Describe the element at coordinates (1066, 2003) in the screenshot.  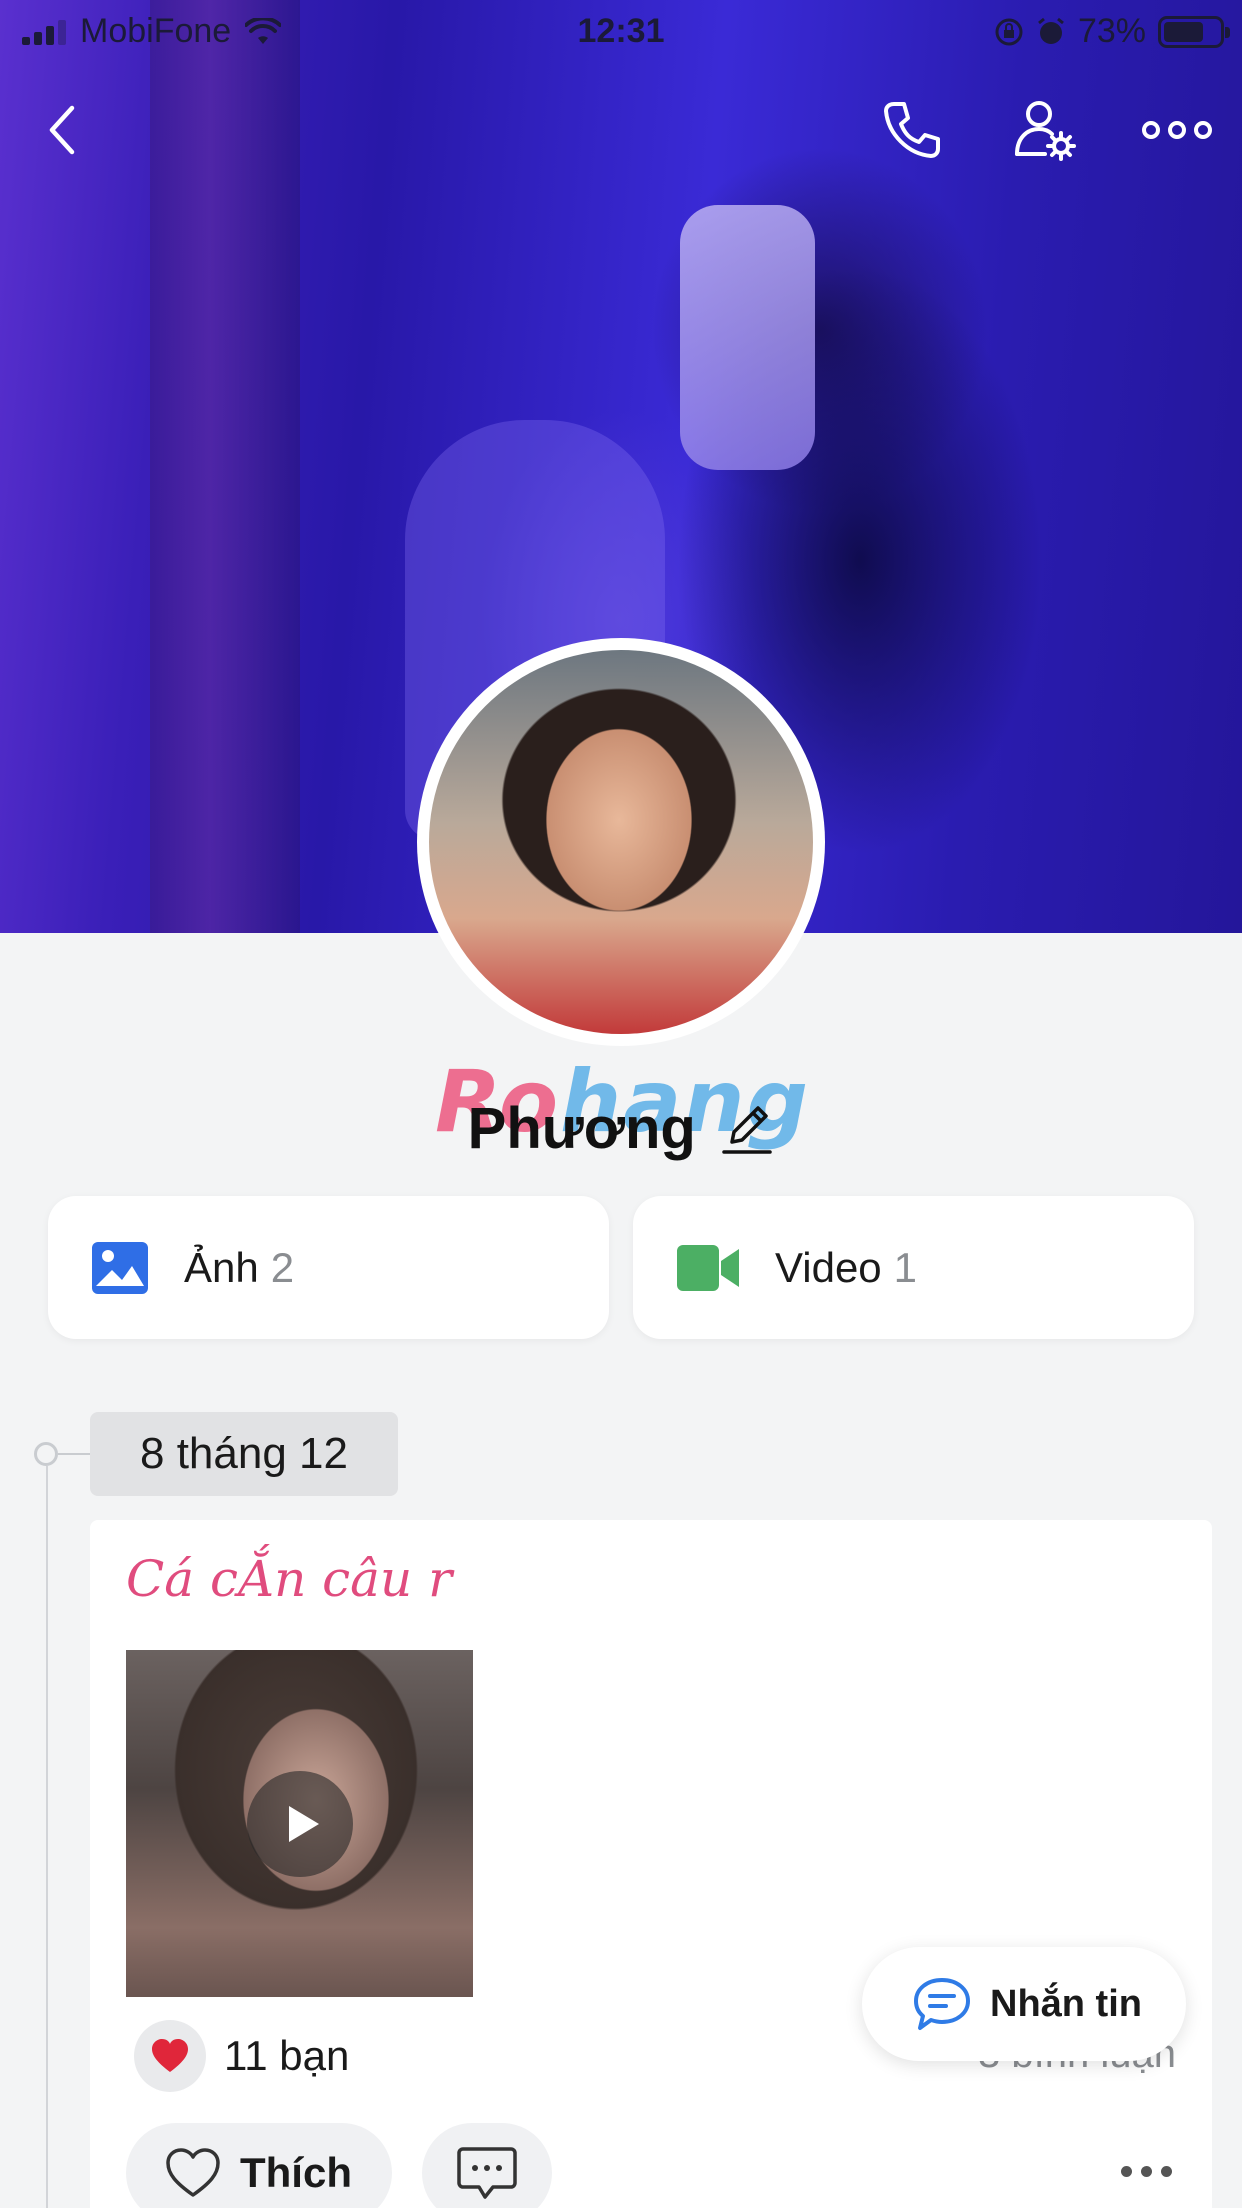
I see `message-label: Nhắn tin` at that location.